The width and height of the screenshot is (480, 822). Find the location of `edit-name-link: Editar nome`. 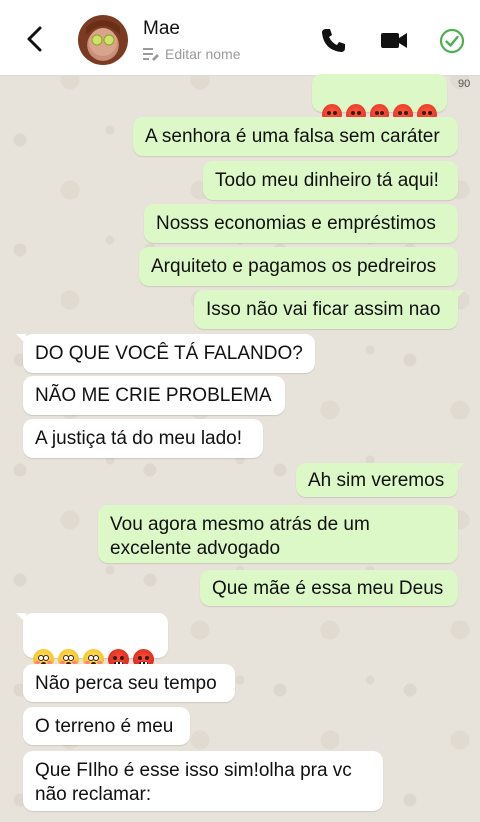

edit-name-link: Editar nome is located at coordinates (191, 54).